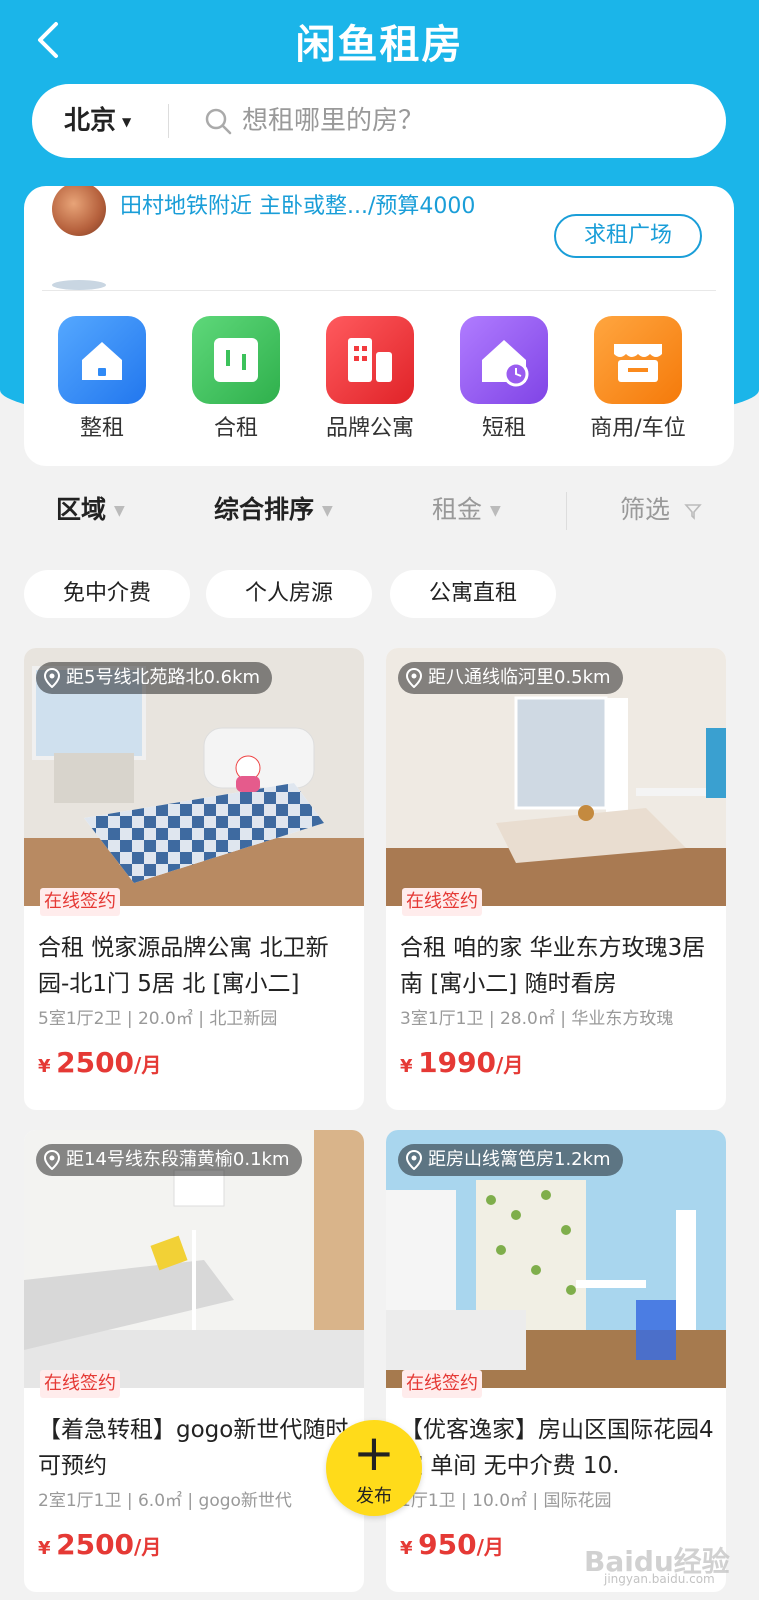 This screenshot has width=759, height=1600. I want to click on listing-meta: 1厅1卫 | 10.0㎡ | 国际花园, so click(506, 1501).